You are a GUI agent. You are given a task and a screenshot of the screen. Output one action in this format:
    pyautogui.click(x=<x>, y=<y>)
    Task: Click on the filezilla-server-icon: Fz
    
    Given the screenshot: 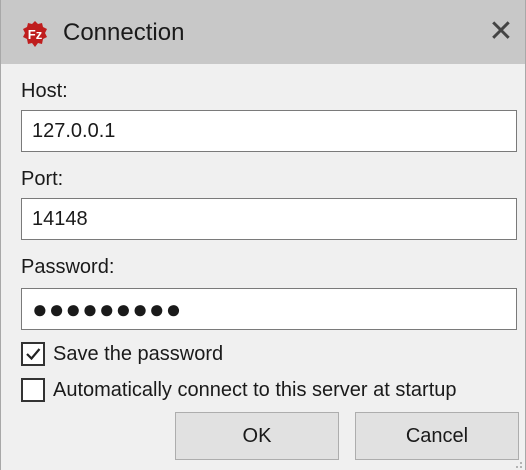 What is the action you would take?
    pyautogui.click(x=35, y=34)
    